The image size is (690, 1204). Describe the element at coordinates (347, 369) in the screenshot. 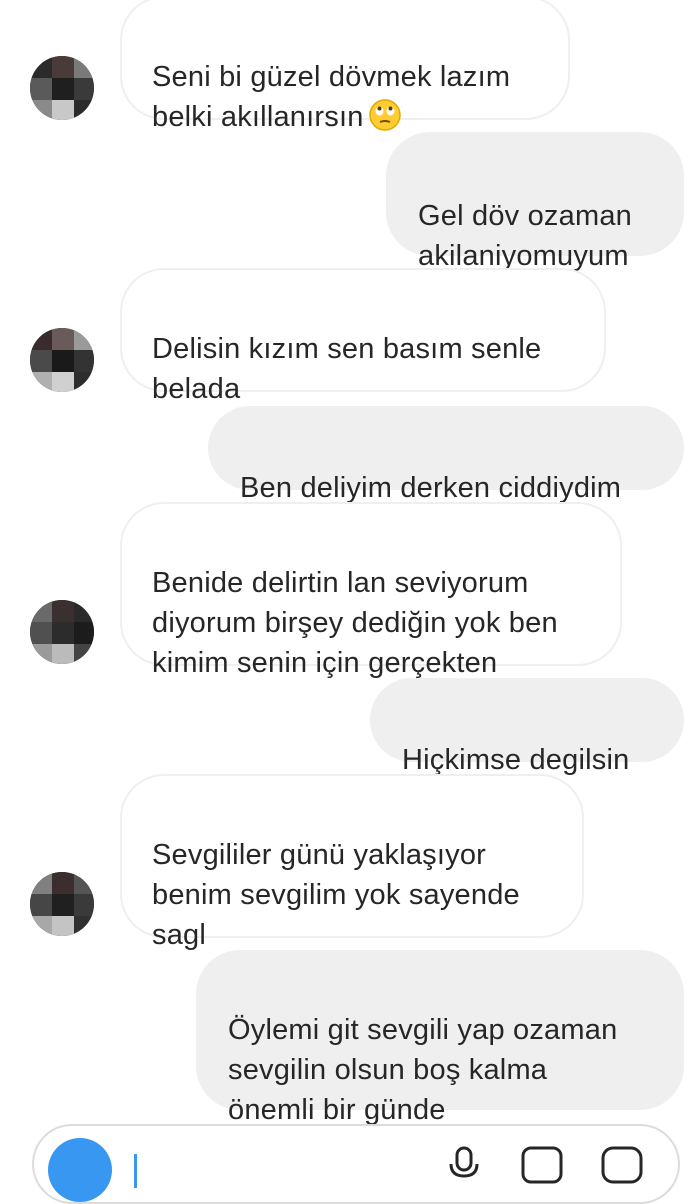

I see `message-text: Delisin kızım sen basım senle belada` at that location.